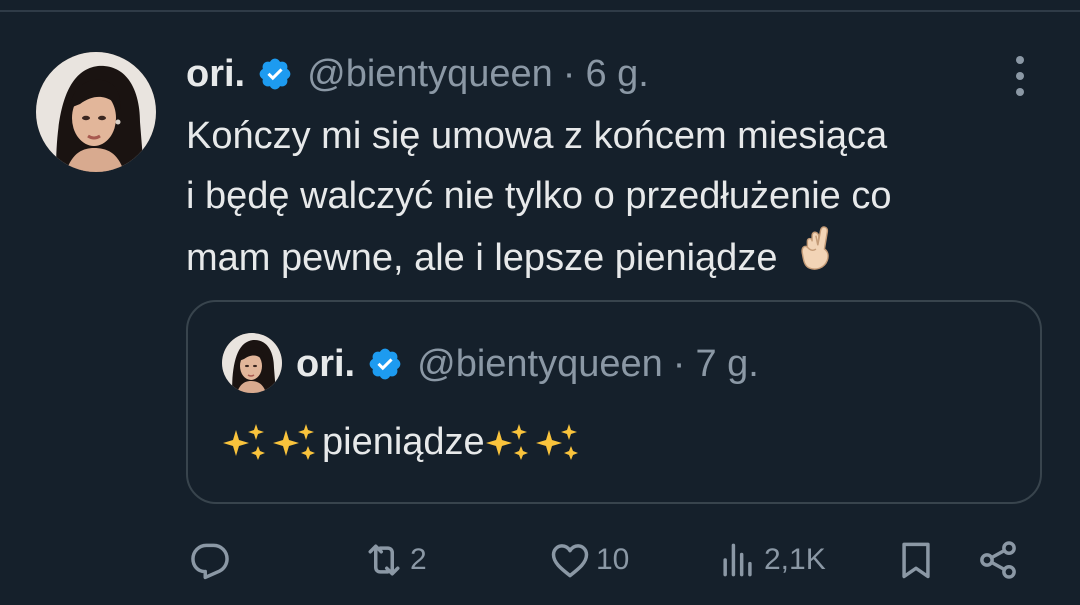  Describe the element at coordinates (418, 559) in the screenshot. I see `retweet-count: 2` at that location.